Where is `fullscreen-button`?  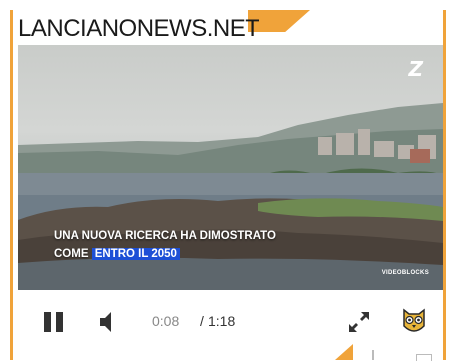
fullscreen-button is located at coordinates (359, 322).